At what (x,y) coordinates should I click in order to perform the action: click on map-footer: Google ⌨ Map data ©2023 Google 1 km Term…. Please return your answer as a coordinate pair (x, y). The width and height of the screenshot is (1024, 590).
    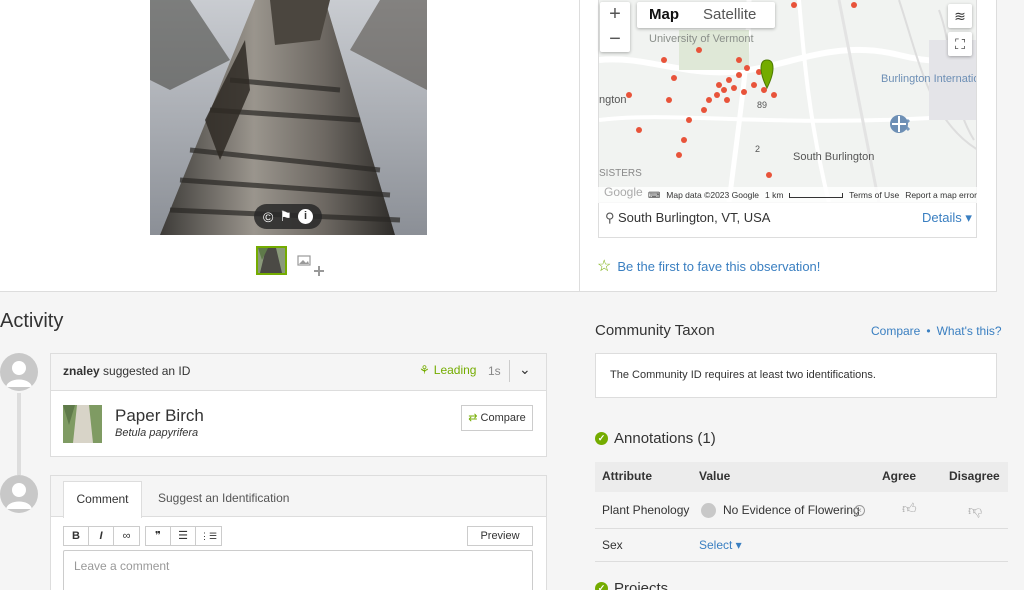
    Looking at the image, I should click on (787, 194).